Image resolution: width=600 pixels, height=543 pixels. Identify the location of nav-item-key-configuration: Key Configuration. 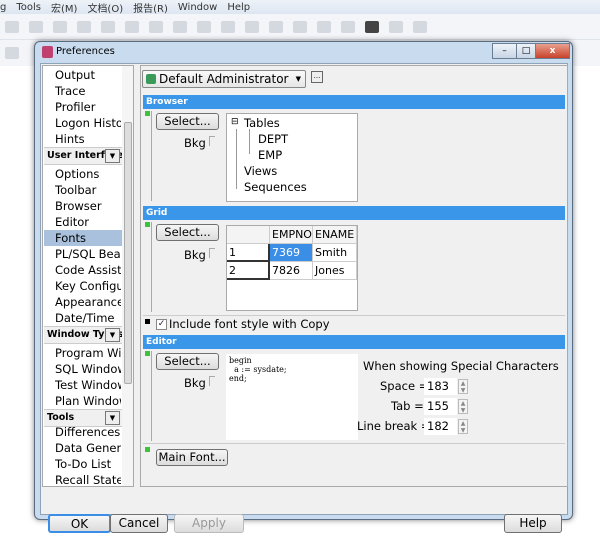
(88, 286).